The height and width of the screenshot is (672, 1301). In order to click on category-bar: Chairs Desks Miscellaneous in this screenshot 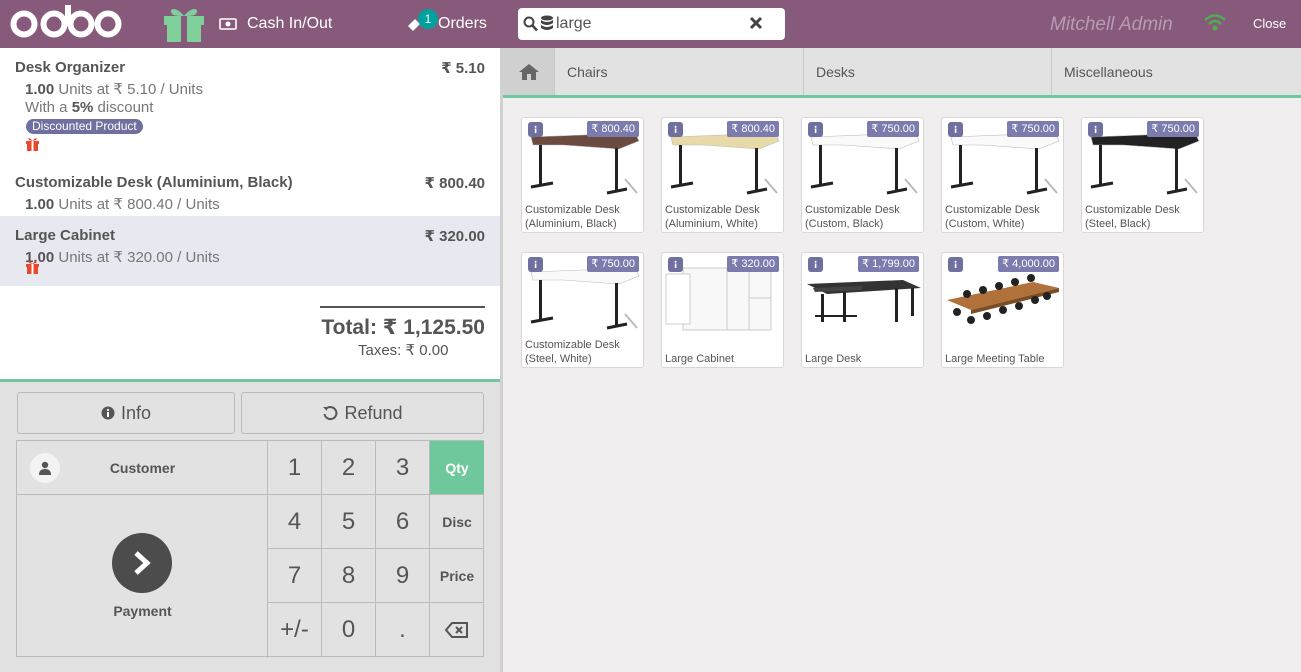, I will do `click(902, 73)`.